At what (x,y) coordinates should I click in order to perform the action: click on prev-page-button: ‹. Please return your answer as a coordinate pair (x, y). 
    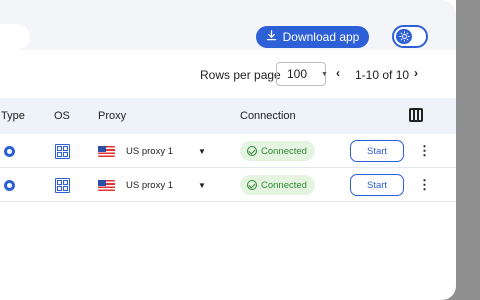
    Looking at the image, I should click on (338, 73).